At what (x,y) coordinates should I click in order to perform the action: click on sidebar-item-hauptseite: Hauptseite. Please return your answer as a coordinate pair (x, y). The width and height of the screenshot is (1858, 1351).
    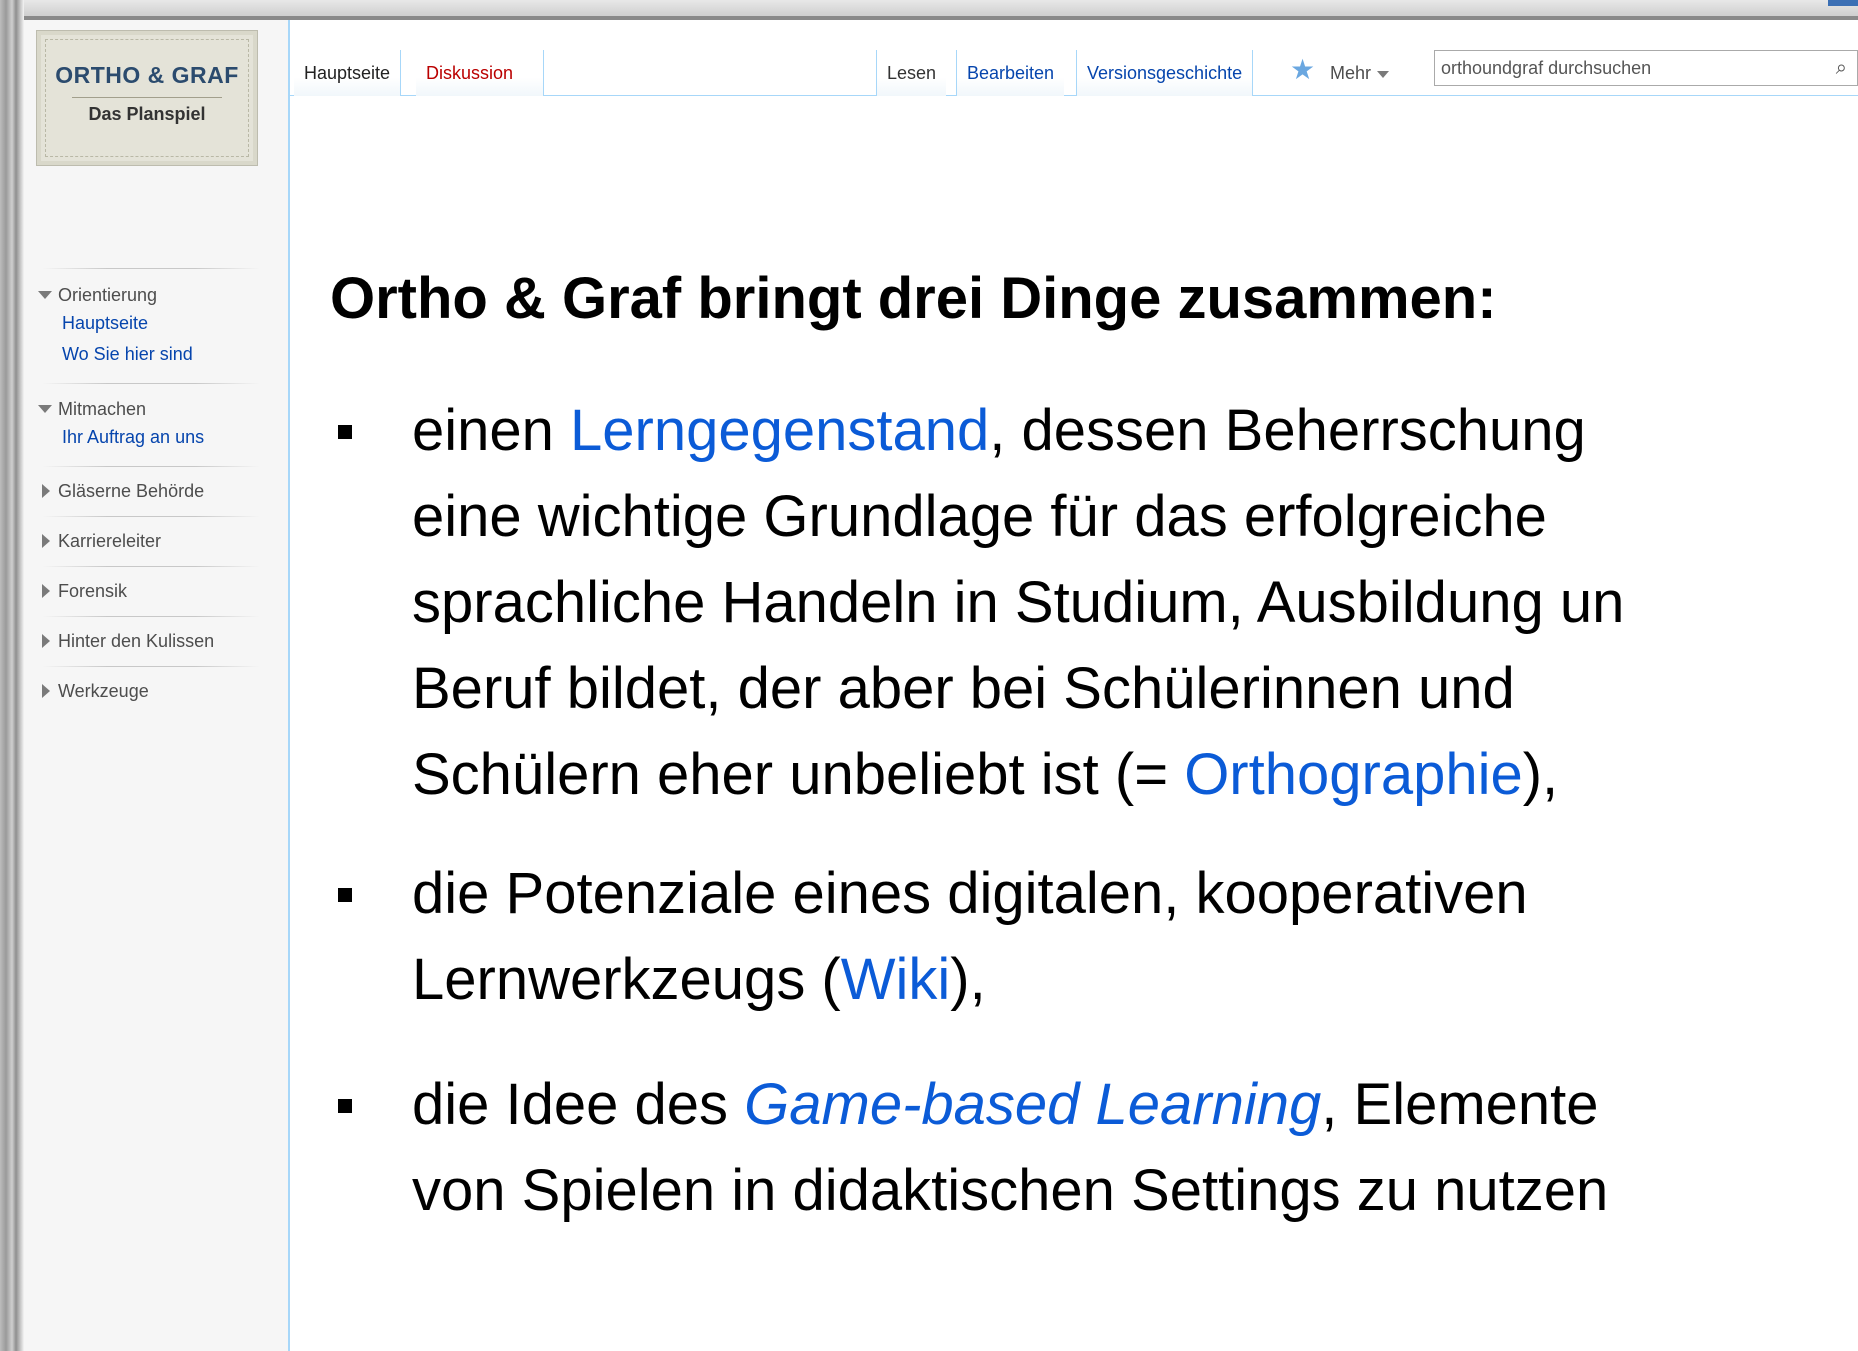
    Looking at the image, I should click on (150, 323).